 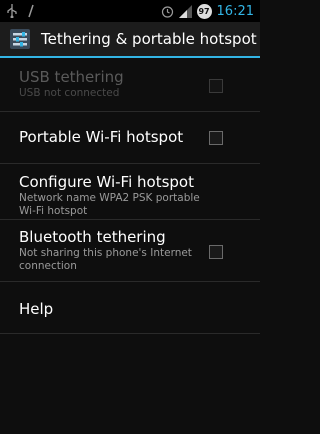 What do you see at coordinates (216, 86) in the screenshot?
I see `usb-tethering-checkbox` at bounding box center [216, 86].